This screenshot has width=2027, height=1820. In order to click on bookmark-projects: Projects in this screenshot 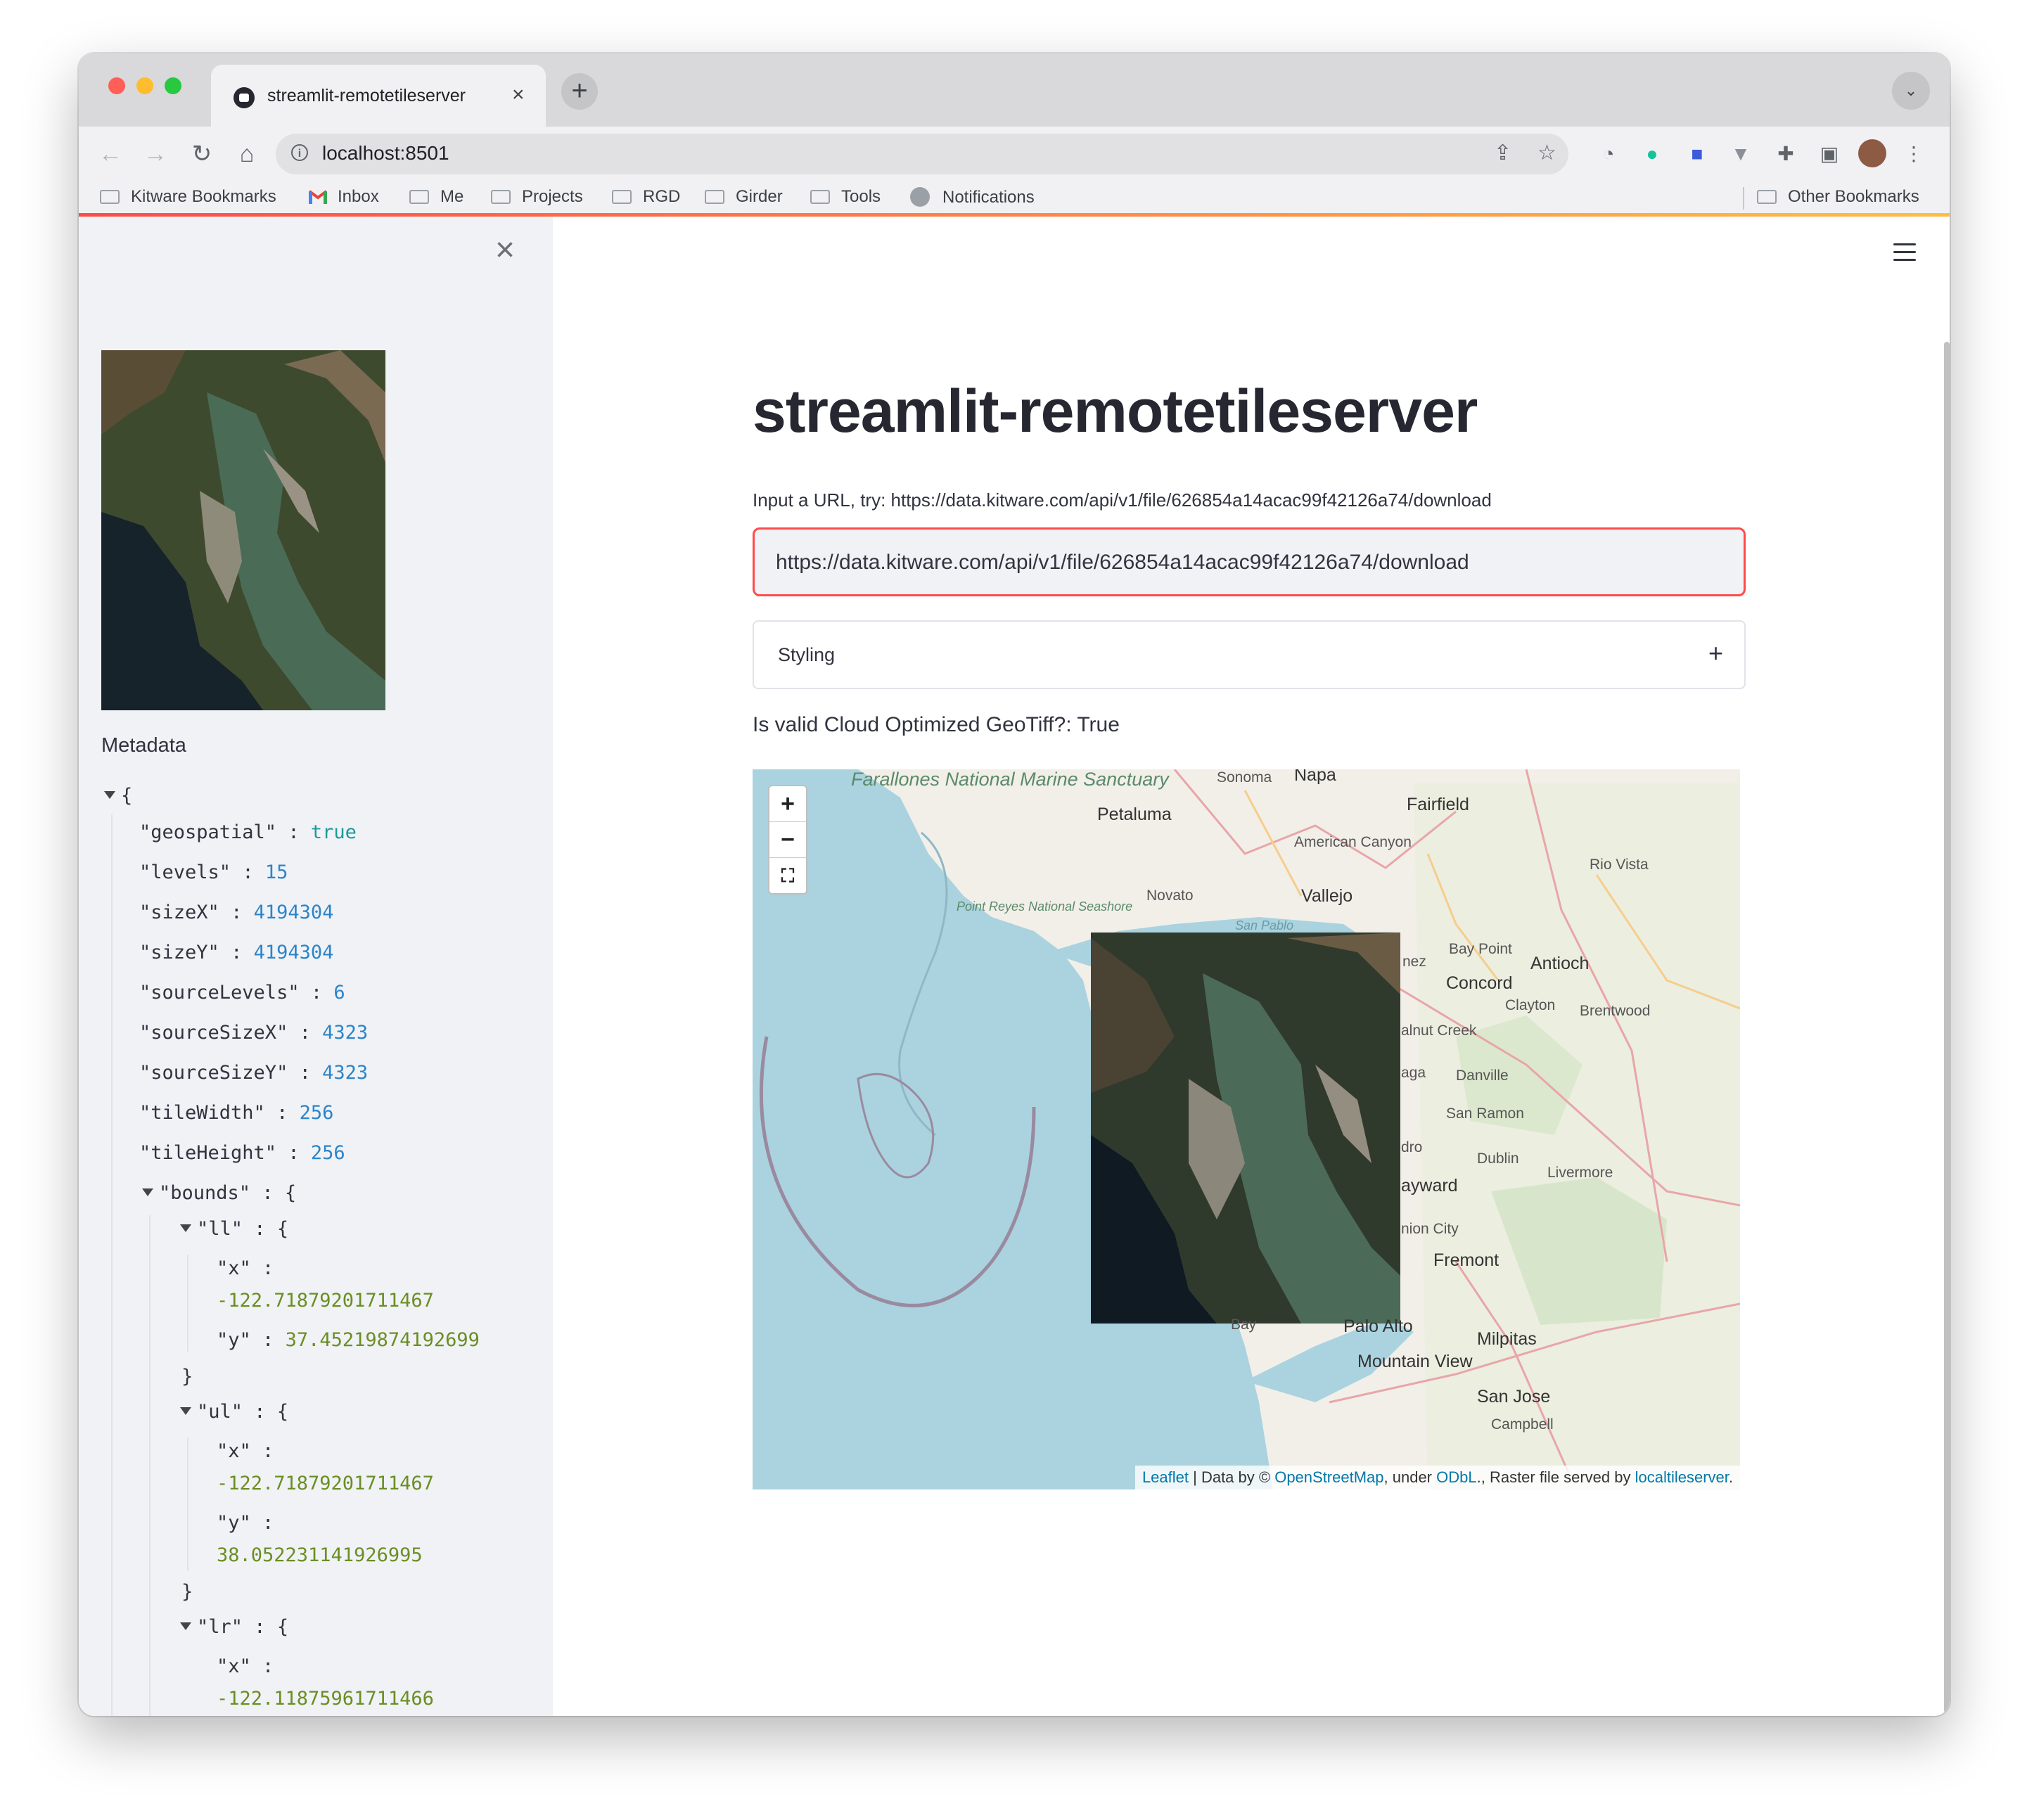, I will do `click(537, 197)`.